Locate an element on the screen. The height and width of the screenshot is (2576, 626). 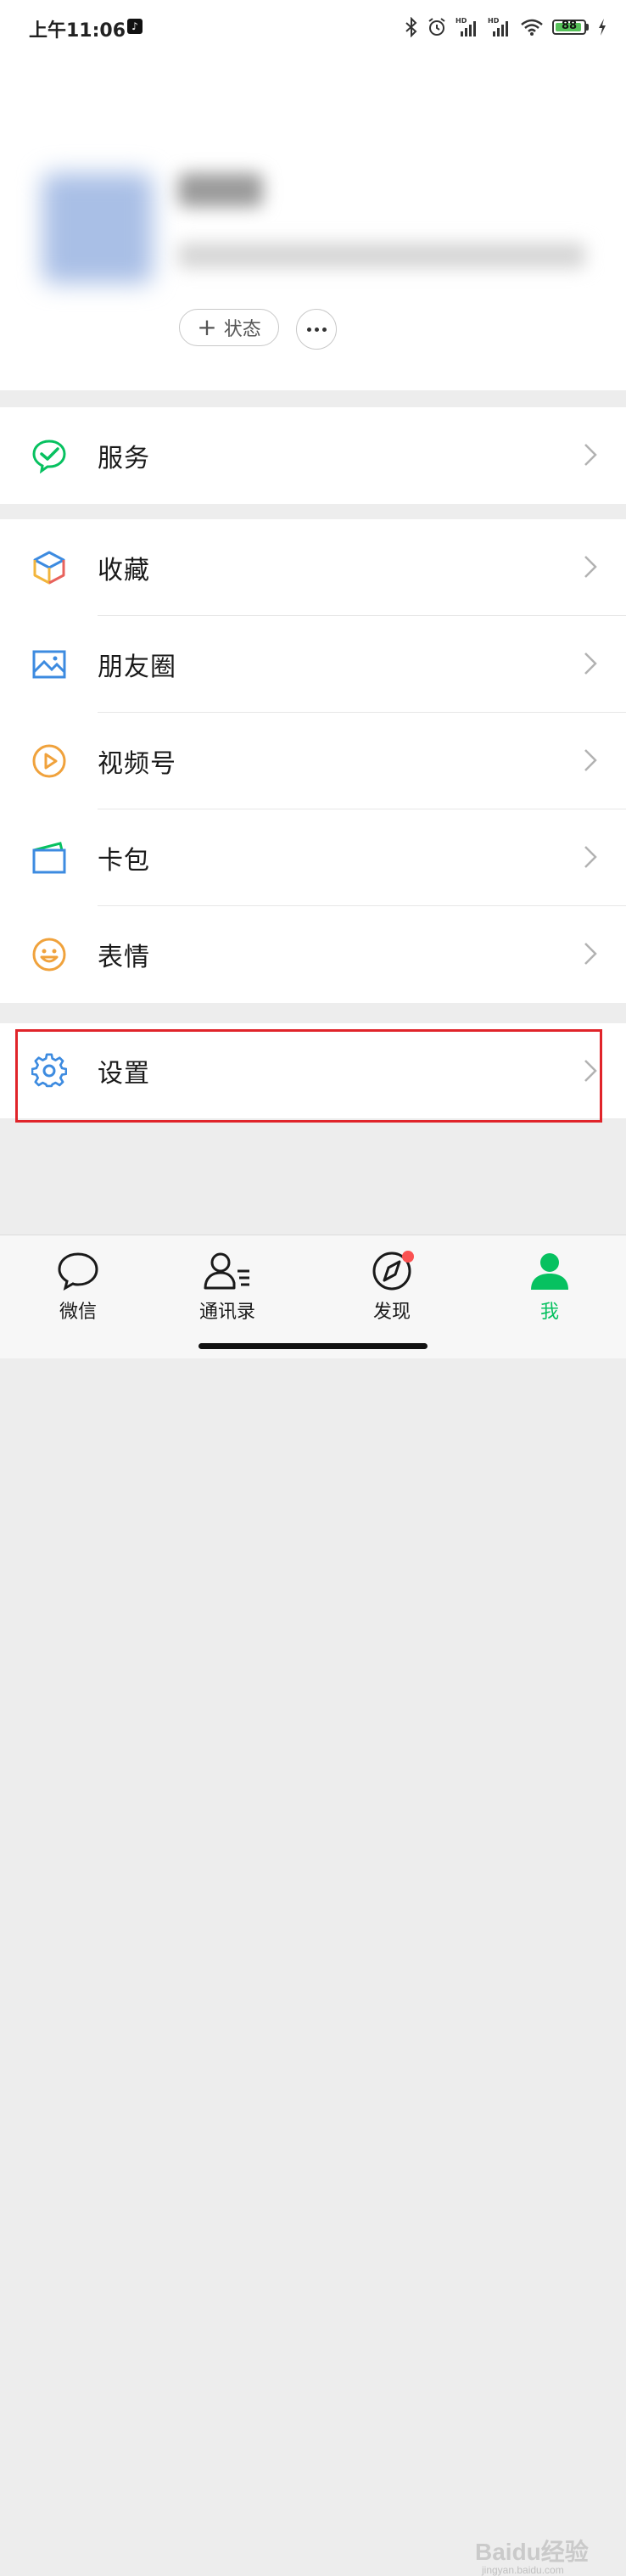
signal-1-icon: HD is located at coordinates (466, 26).